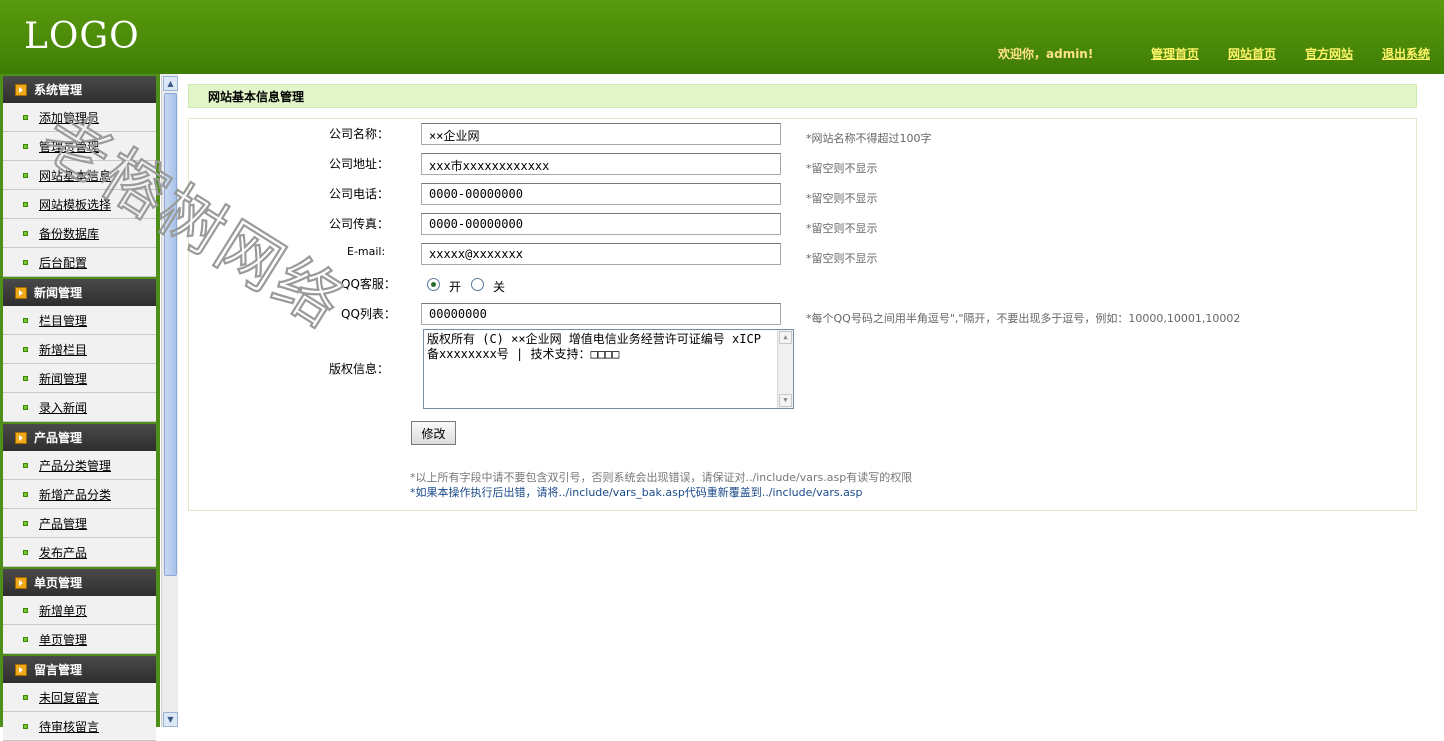 This screenshot has height=741, width=1444. Describe the element at coordinates (170, 334) in the screenshot. I see `scroll-thumb` at that location.